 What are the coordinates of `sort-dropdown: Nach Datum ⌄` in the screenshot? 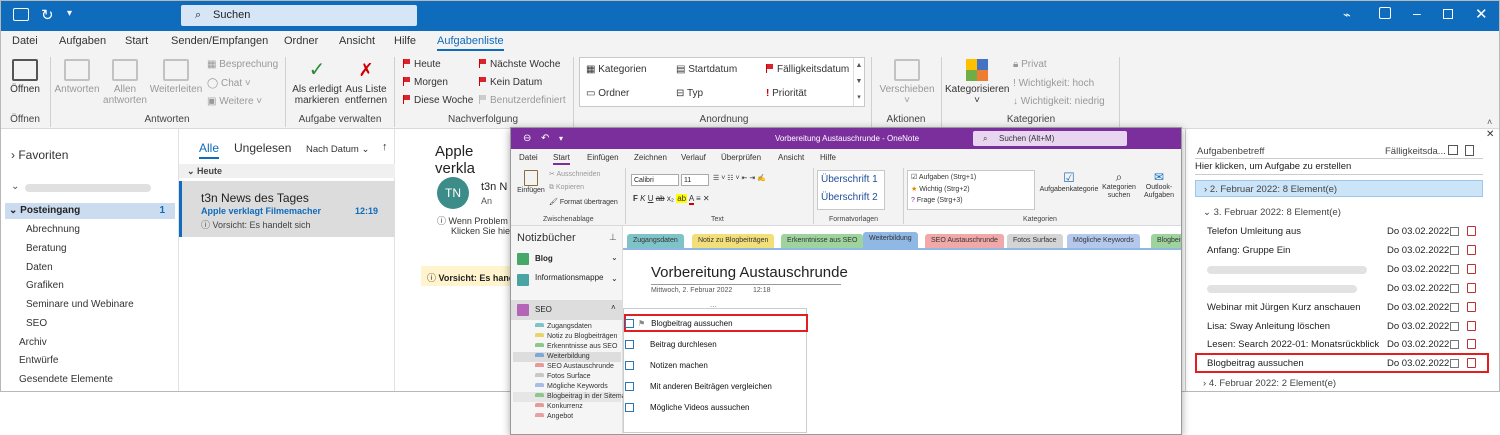 It's located at (337, 149).